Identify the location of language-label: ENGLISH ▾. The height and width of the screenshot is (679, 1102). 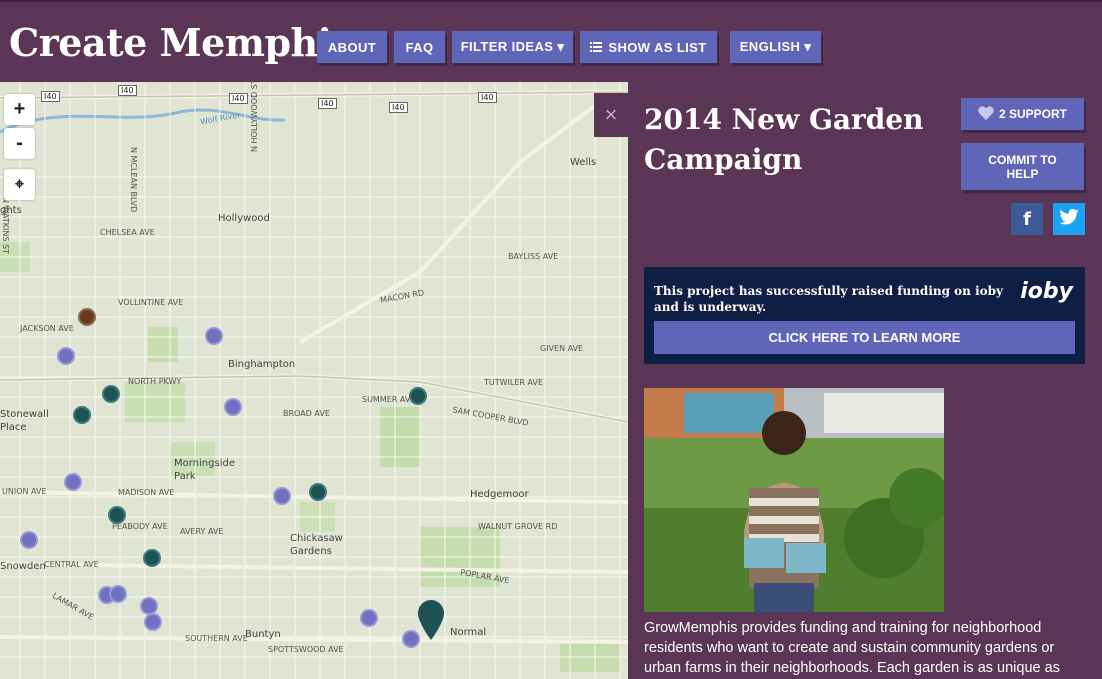
(775, 46).